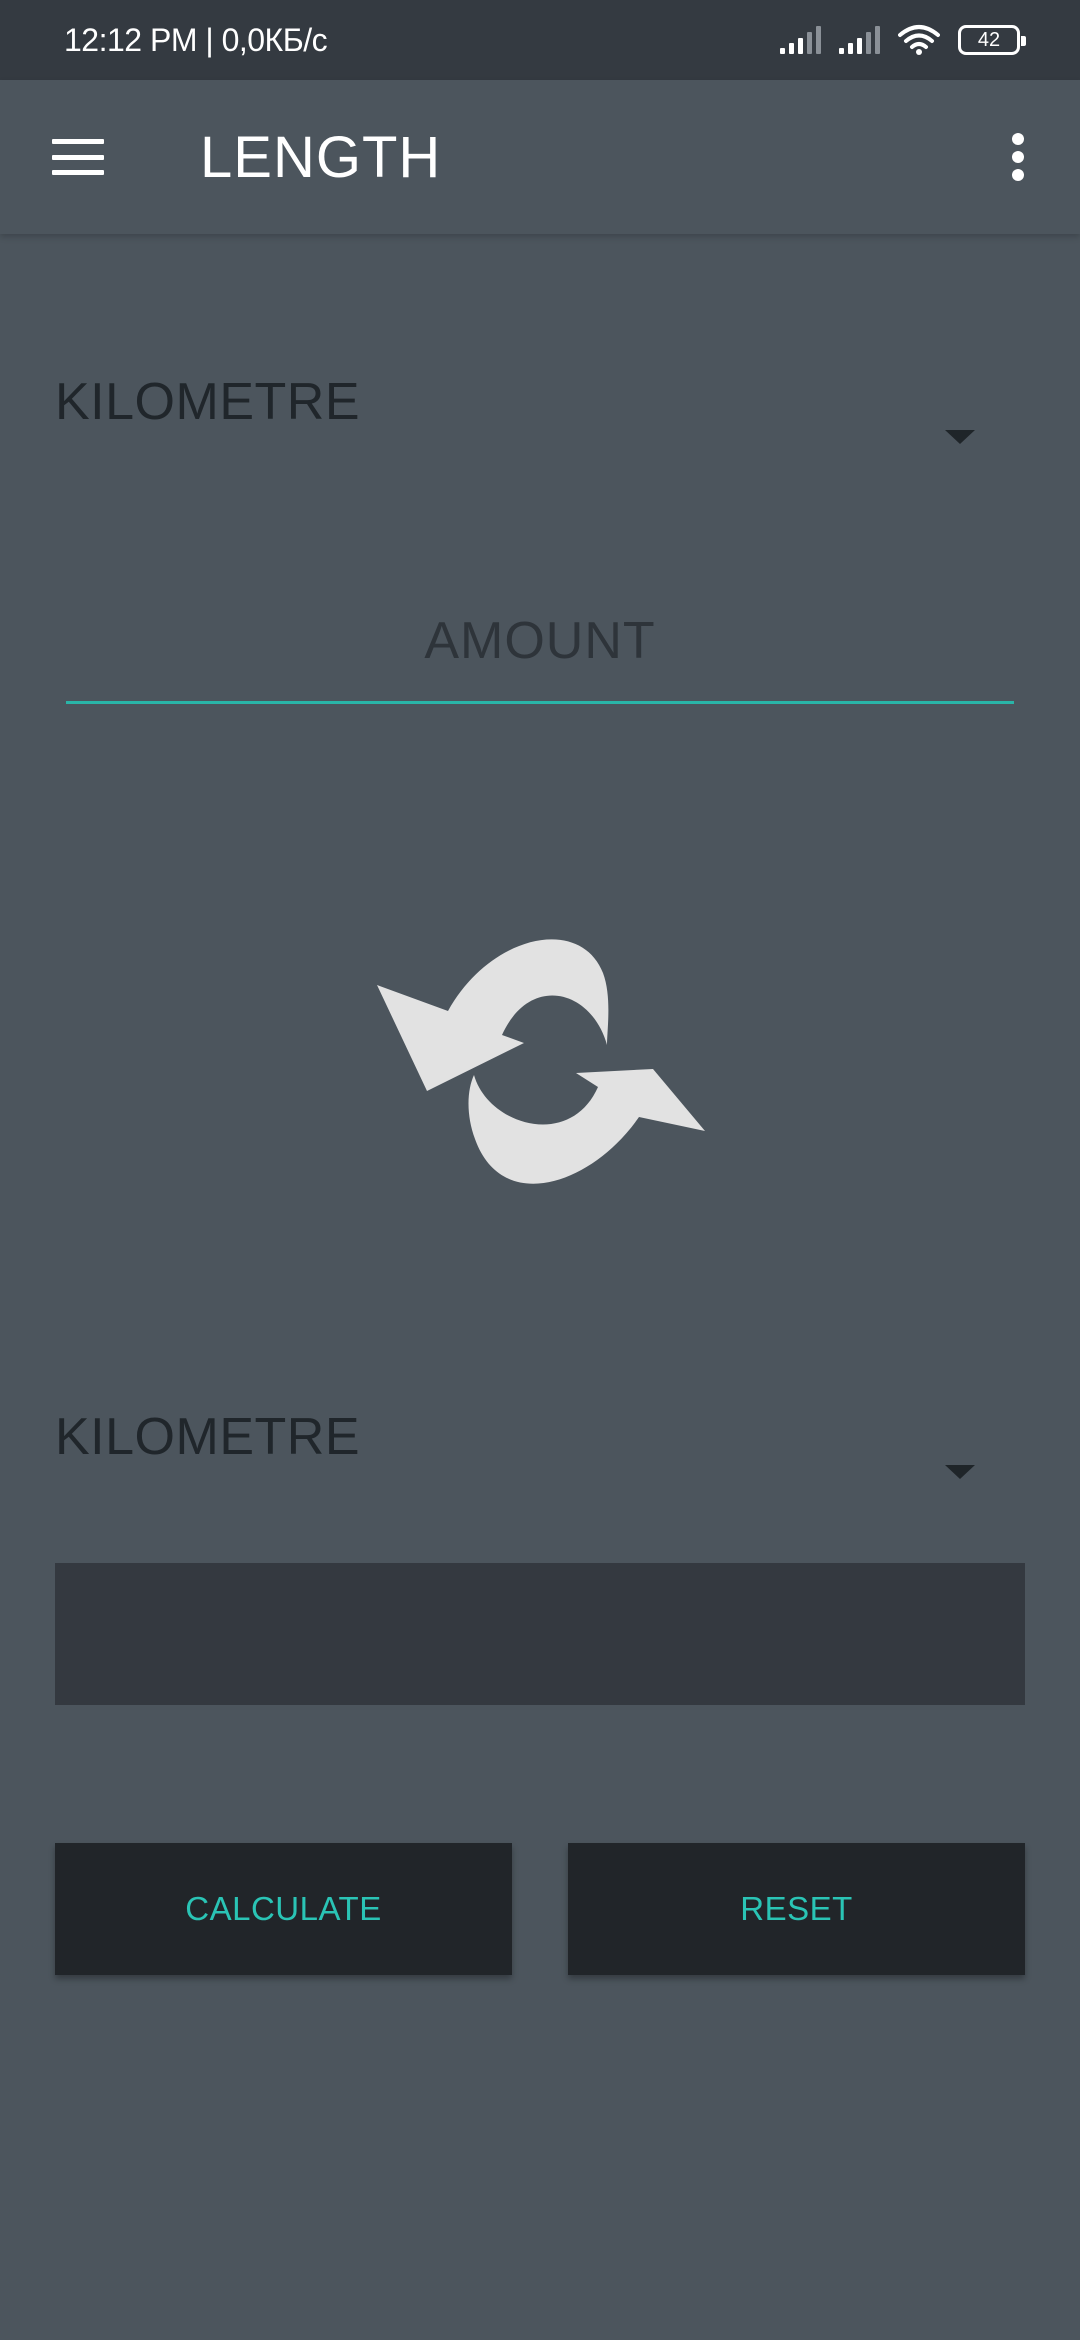  I want to click on to-unit-dropdown: KILOMETRE, so click(540, 1467).